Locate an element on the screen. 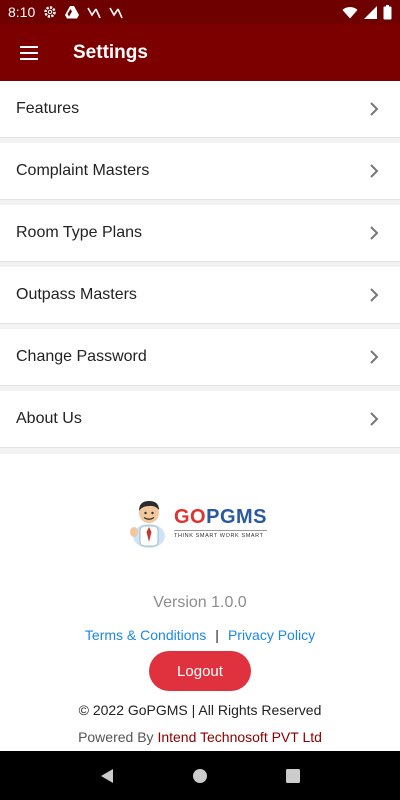 The height and width of the screenshot is (800, 400). back-icon is located at coordinates (107, 776).